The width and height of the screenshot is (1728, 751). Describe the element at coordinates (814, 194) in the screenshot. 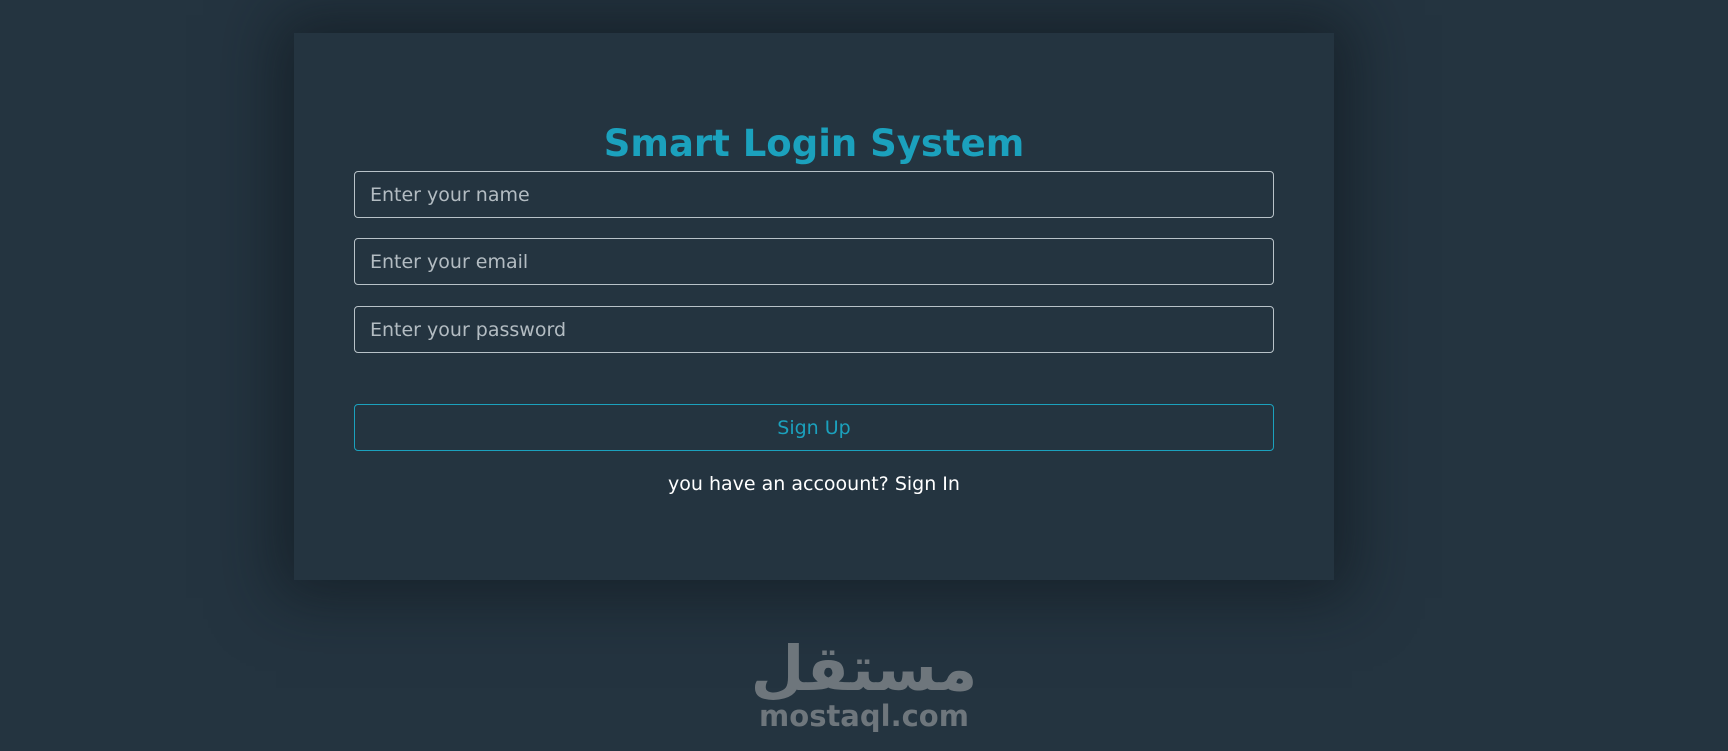

I see `name-input` at that location.